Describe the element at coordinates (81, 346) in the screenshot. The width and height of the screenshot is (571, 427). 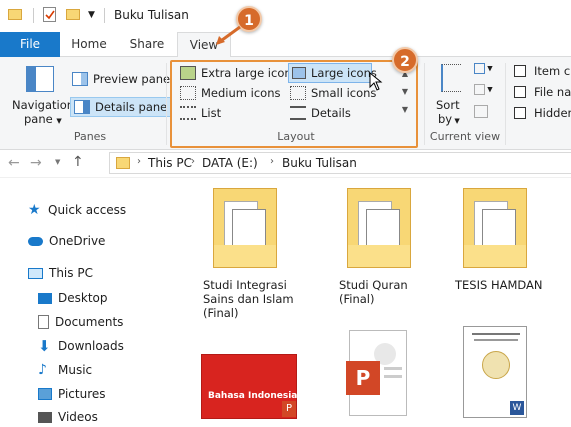
I see `sidebar-item-downloads: ⬇ Downloads` at that location.